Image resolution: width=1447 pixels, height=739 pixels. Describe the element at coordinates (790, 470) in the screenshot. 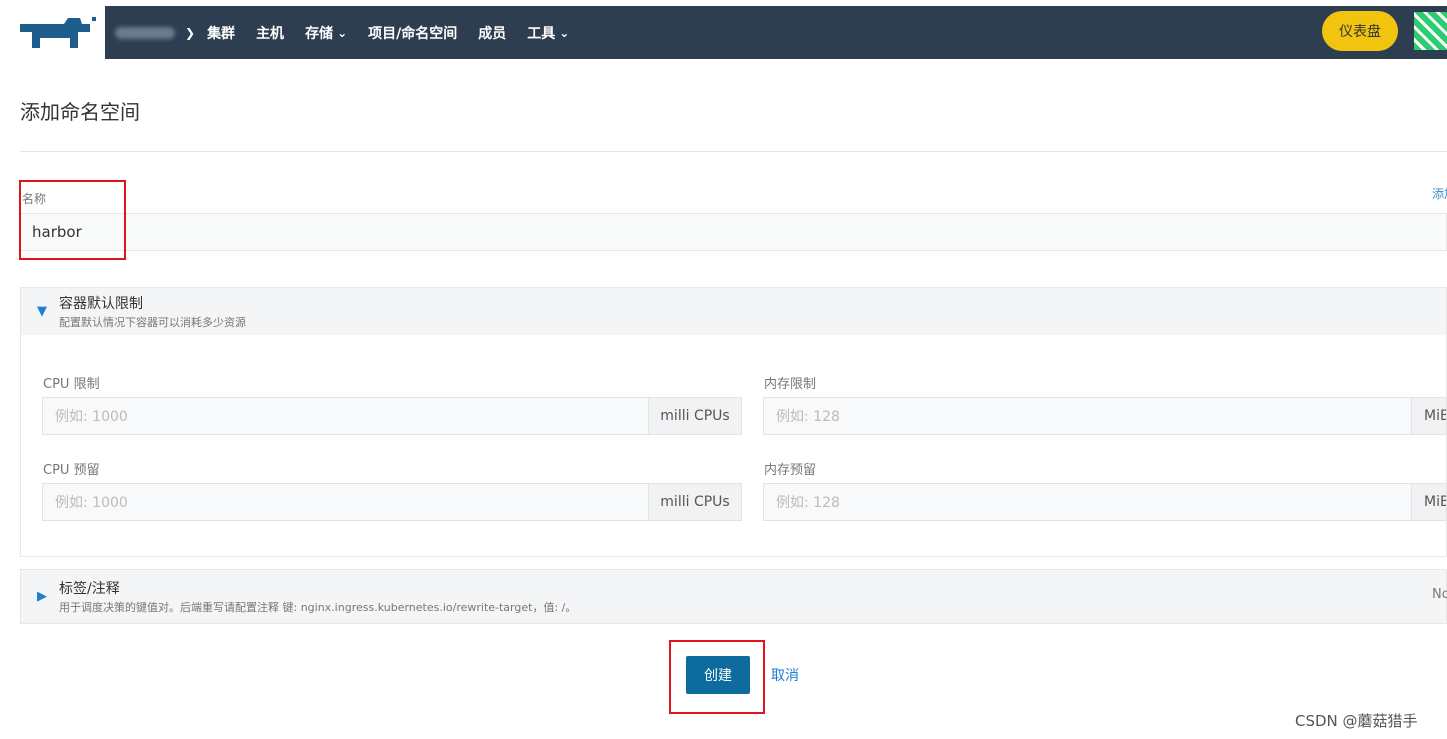

I see `mem-reserve-label: 内存预留` at that location.